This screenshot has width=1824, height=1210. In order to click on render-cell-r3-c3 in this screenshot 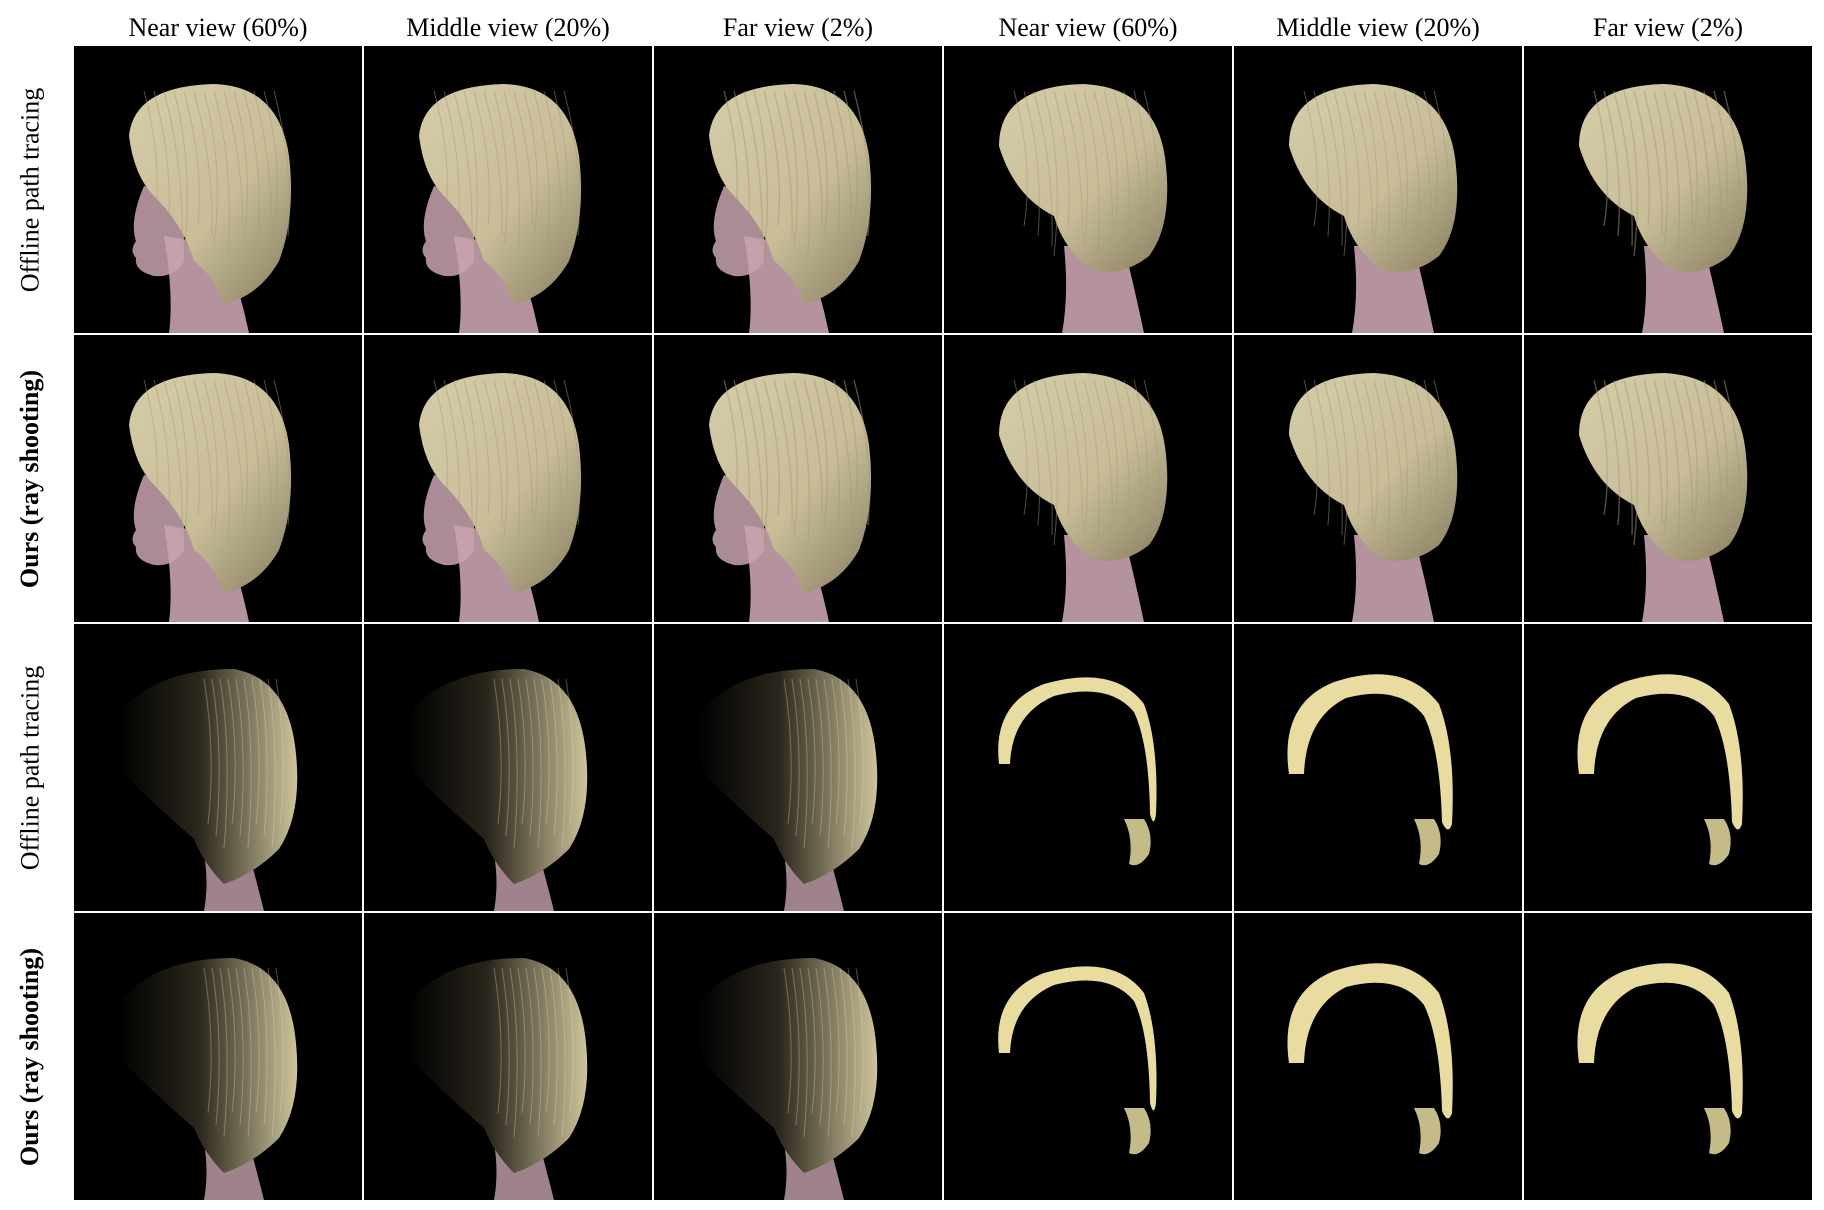, I will do `click(798, 767)`.